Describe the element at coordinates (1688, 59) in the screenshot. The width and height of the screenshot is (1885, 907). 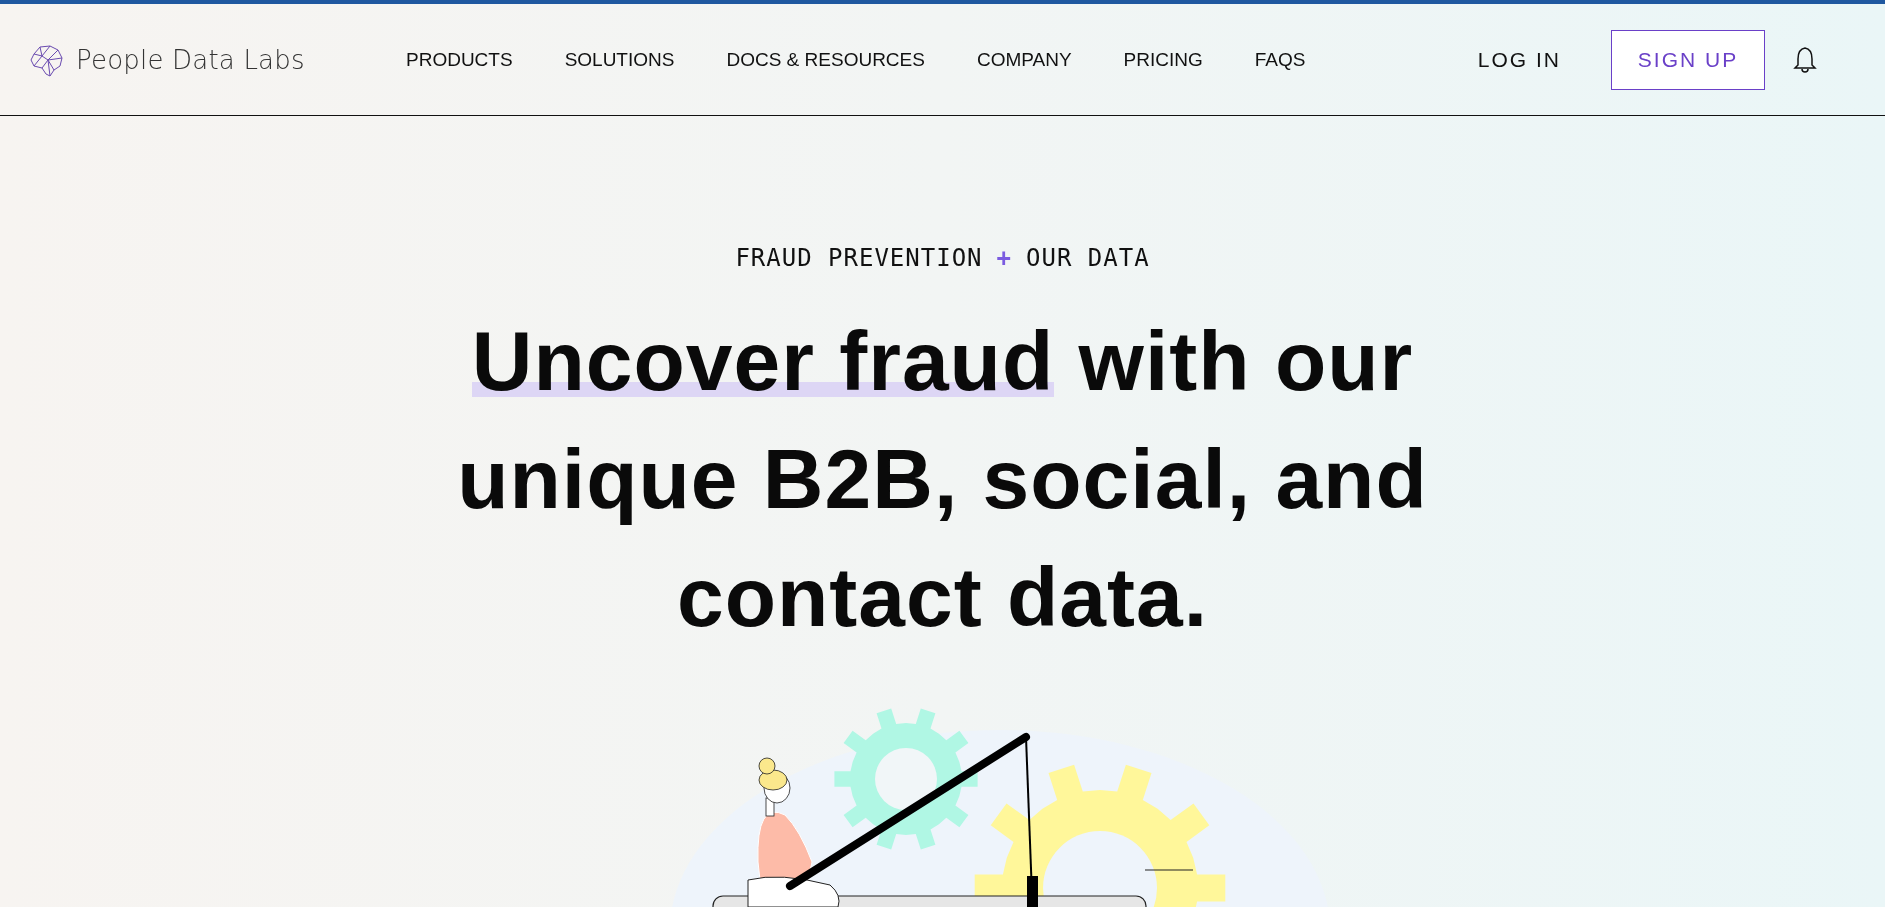
I see `signup-button: SIGN UP` at that location.